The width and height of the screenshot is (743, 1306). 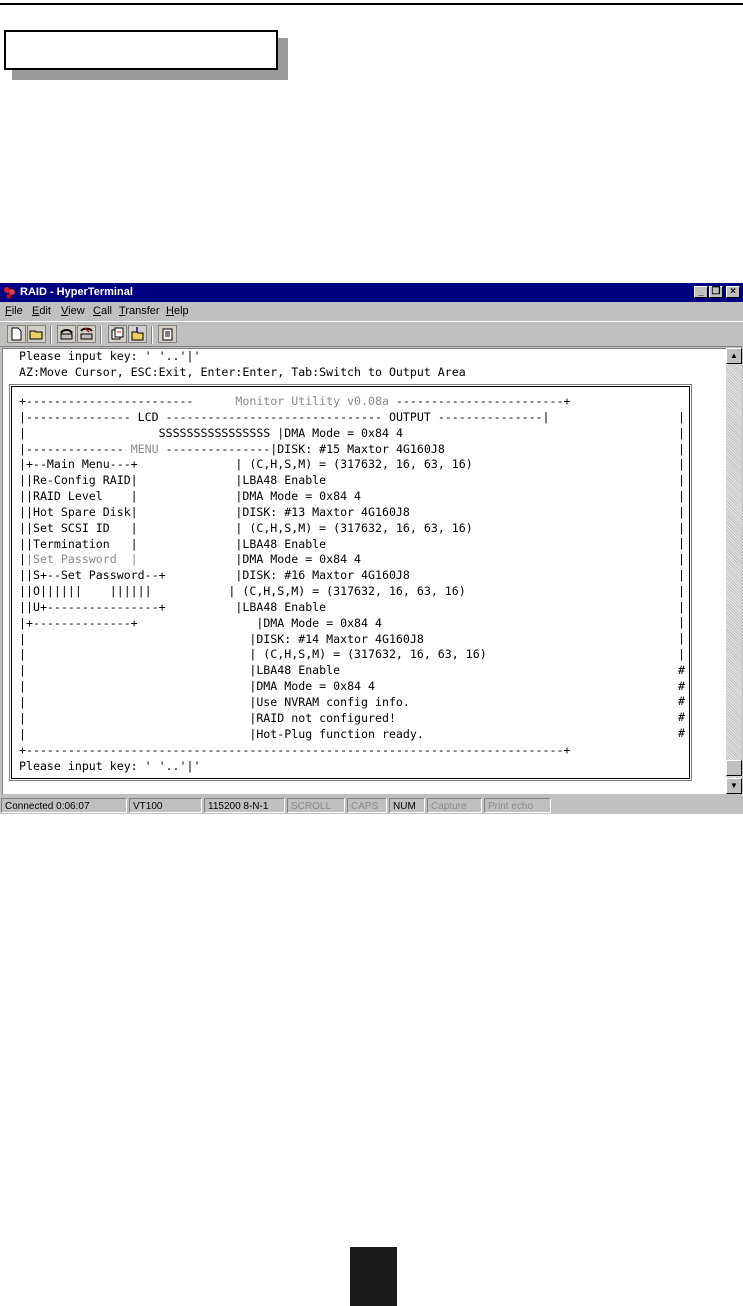 I want to click on menu-label: MENU, so click(x=144, y=449).